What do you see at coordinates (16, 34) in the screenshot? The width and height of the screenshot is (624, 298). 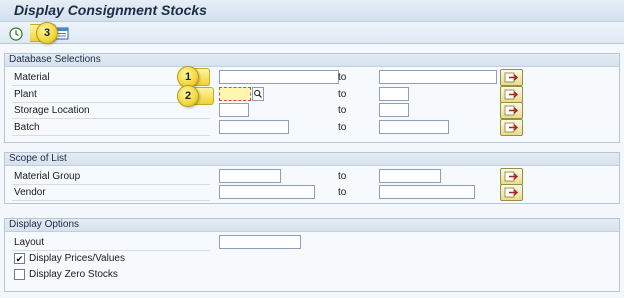 I see `execute-clock-icon` at bounding box center [16, 34].